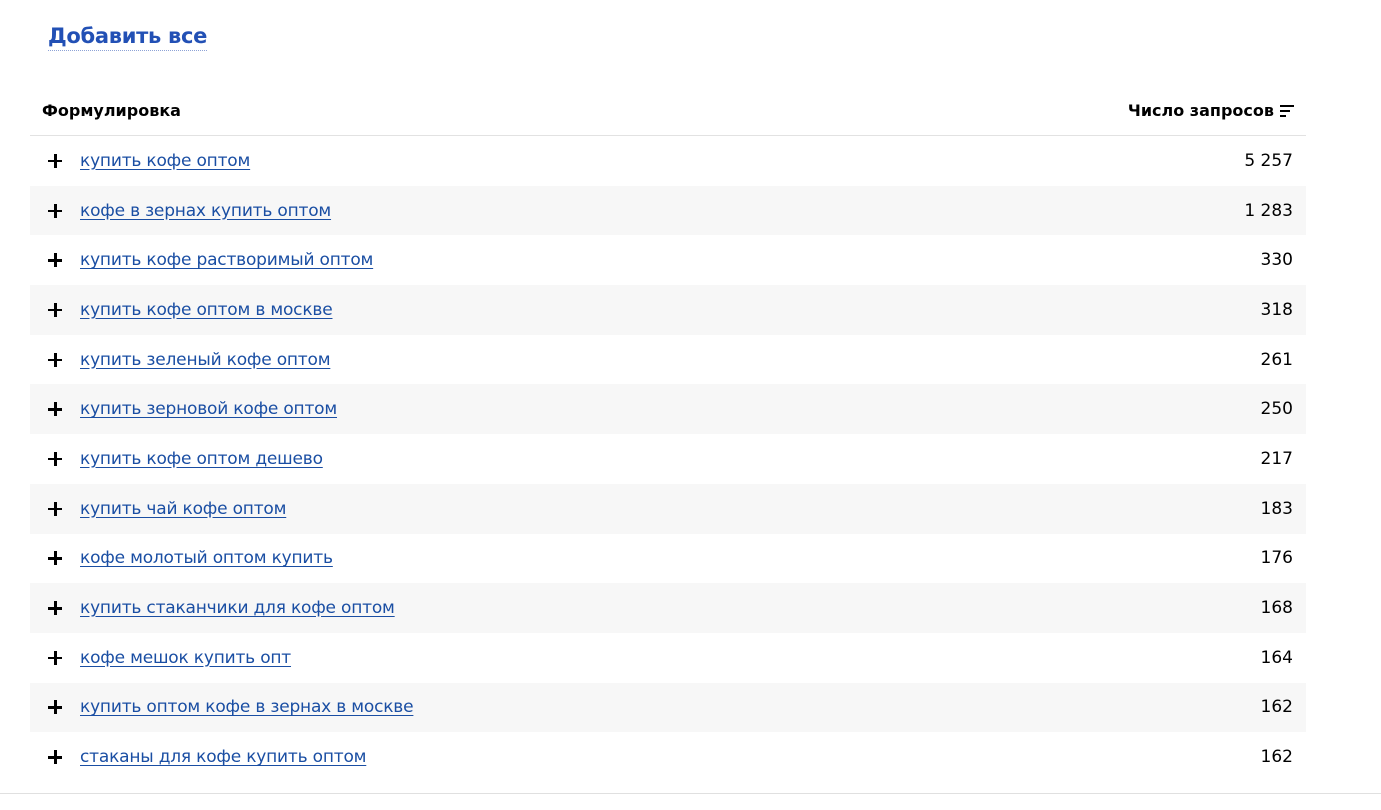  I want to click on table-row: купить кофе оптом дешево 217, so click(668, 459).